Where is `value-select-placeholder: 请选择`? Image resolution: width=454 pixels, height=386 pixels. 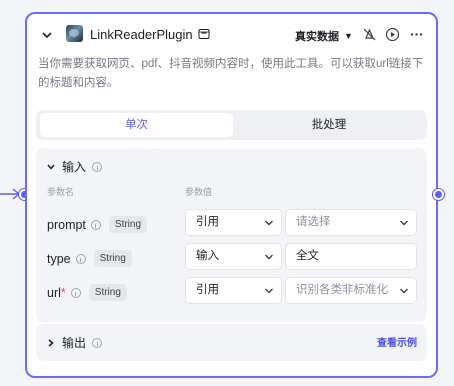
value-select-placeholder: 请选择 is located at coordinates (313, 222).